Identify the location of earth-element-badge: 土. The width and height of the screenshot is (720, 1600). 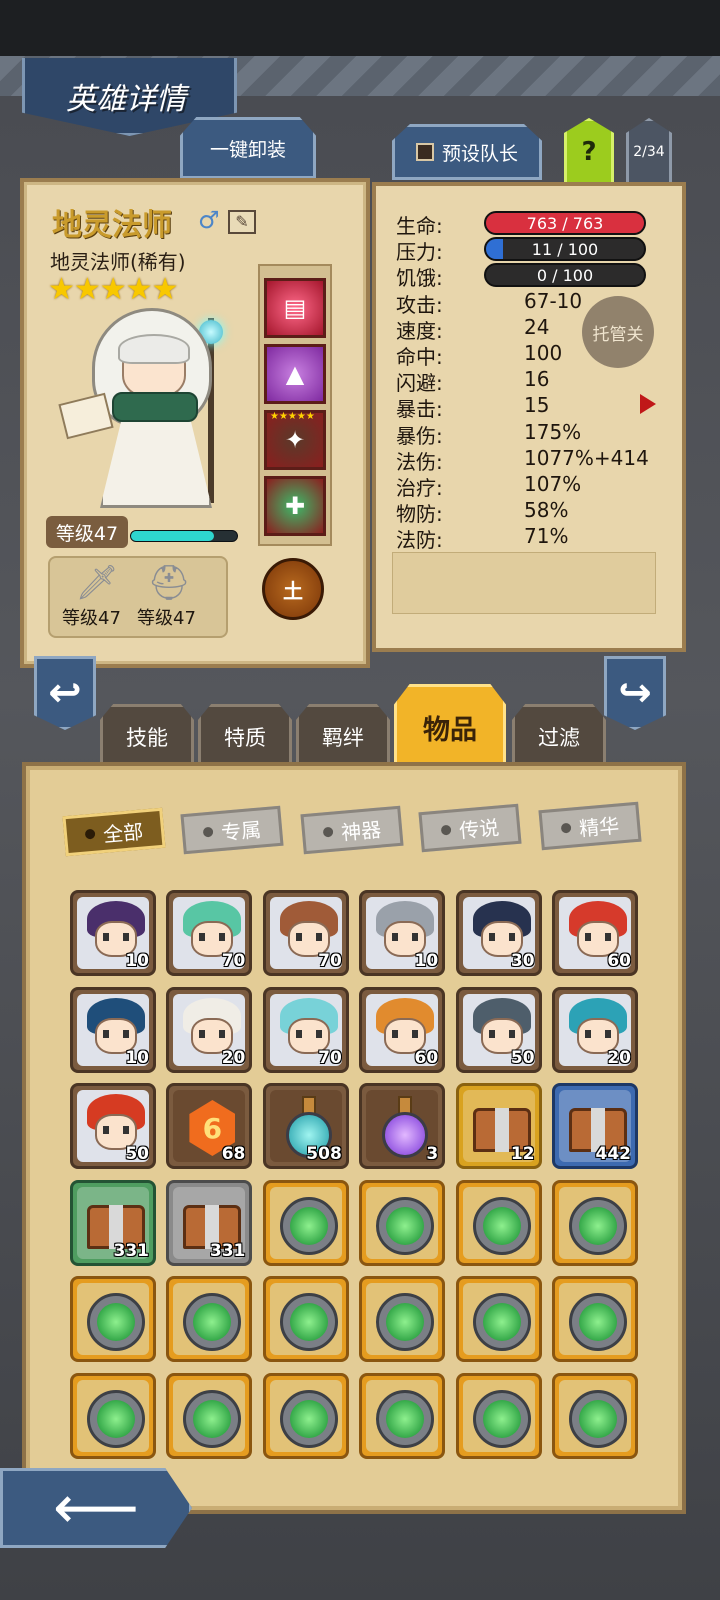
(293, 589).